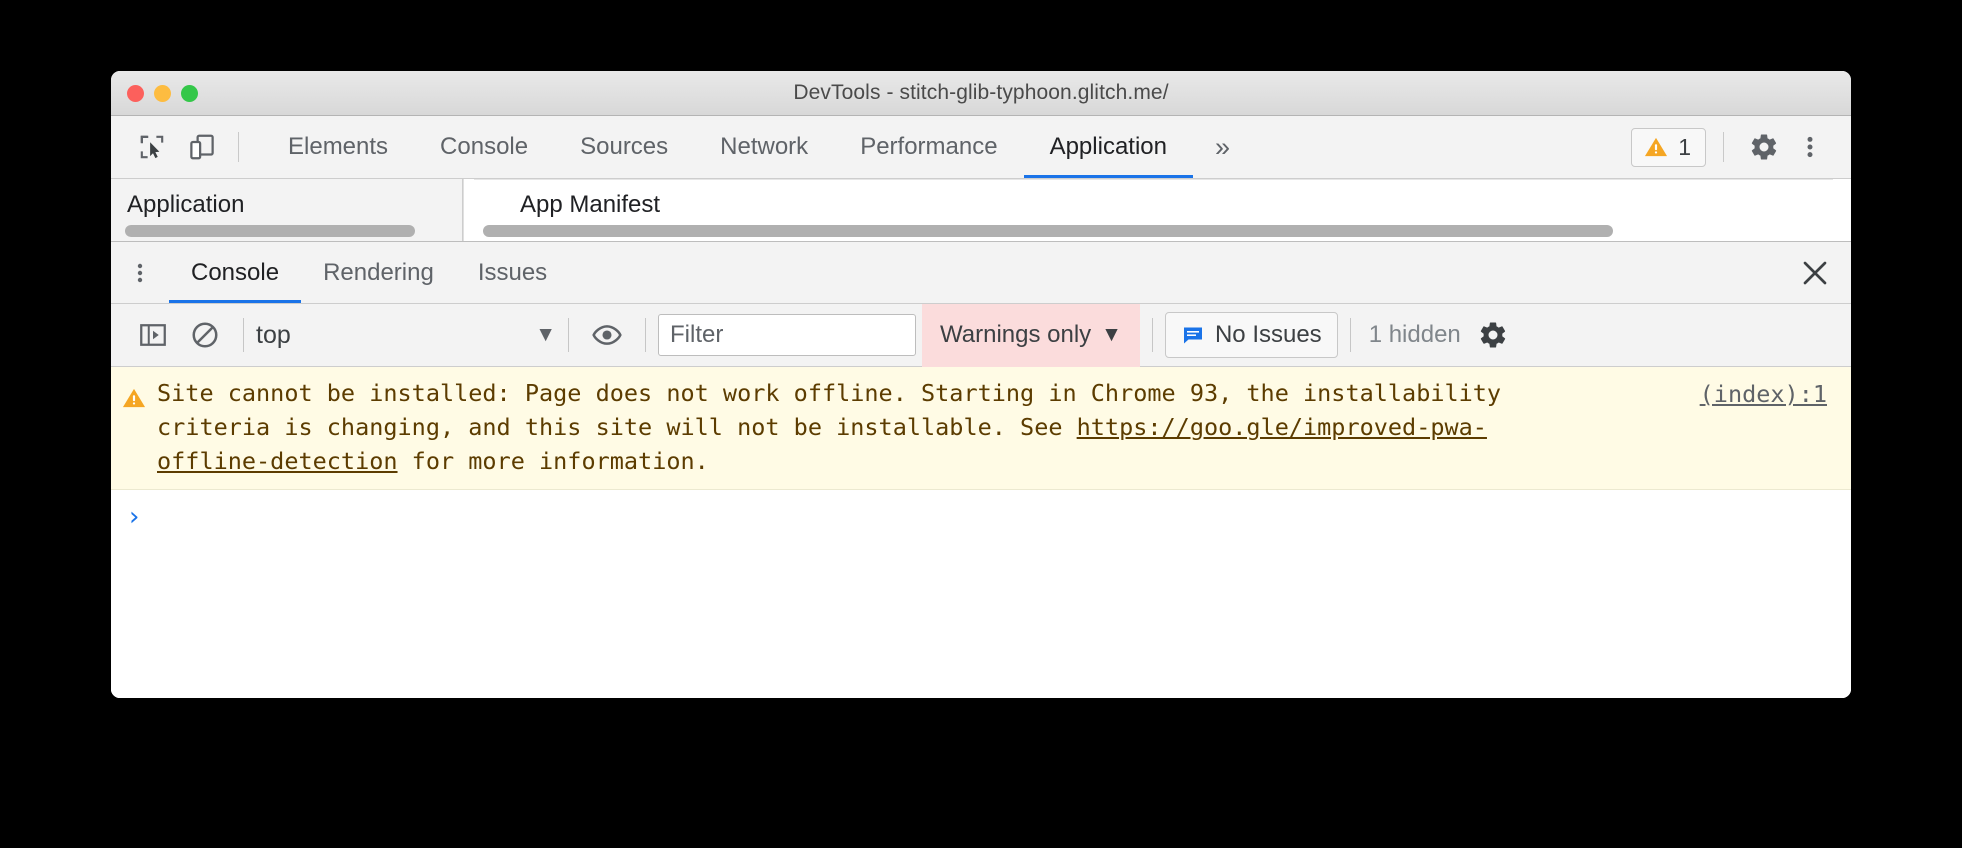 This screenshot has height=848, width=1962. Describe the element at coordinates (273, 334) in the screenshot. I see `execution-context-value: top` at that location.